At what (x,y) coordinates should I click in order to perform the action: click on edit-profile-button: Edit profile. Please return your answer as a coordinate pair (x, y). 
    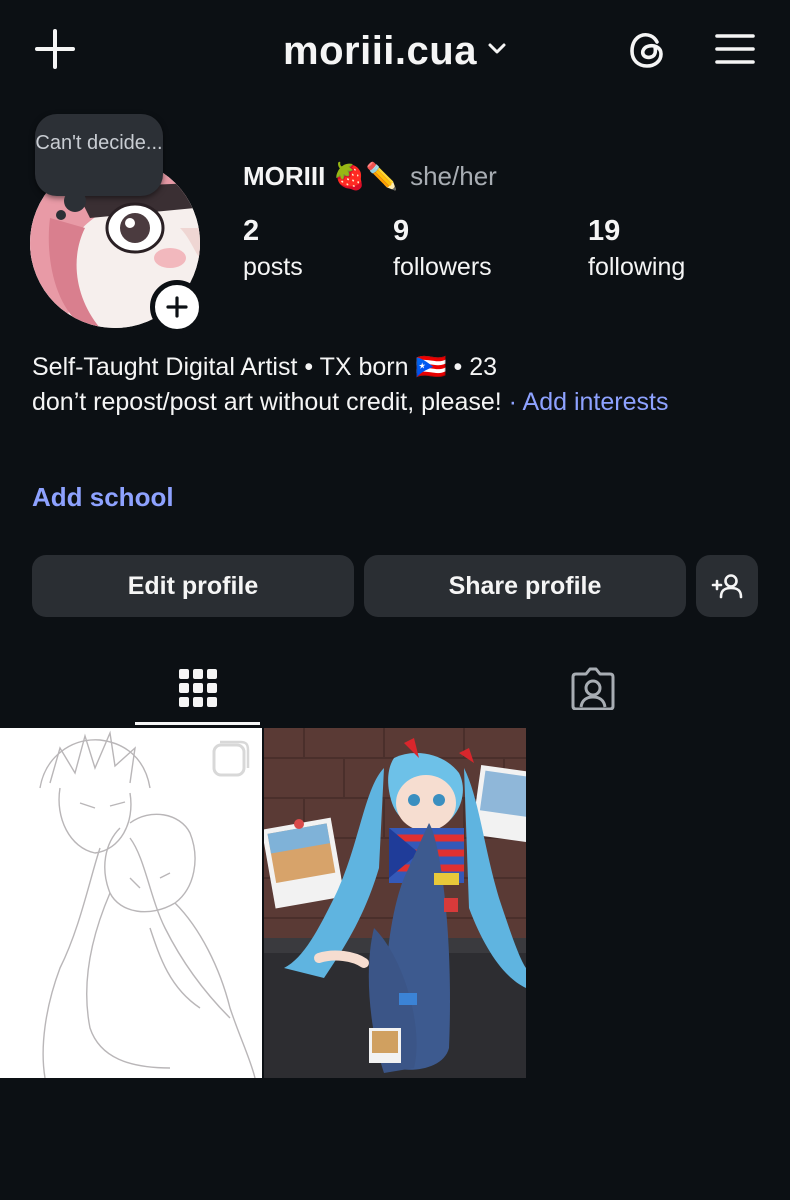
    Looking at the image, I should click on (193, 586).